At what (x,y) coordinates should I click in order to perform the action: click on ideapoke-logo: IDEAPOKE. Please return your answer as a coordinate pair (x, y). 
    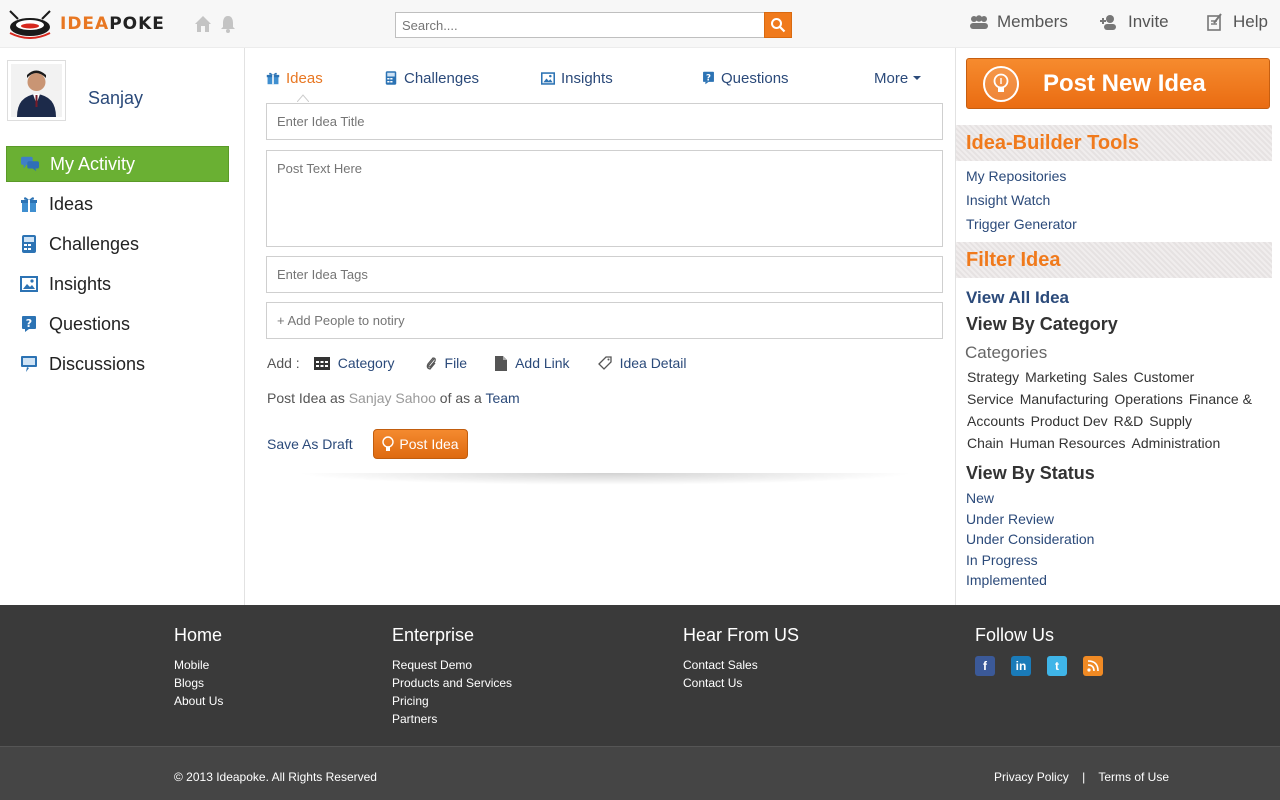
    Looking at the image, I should click on (94, 24).